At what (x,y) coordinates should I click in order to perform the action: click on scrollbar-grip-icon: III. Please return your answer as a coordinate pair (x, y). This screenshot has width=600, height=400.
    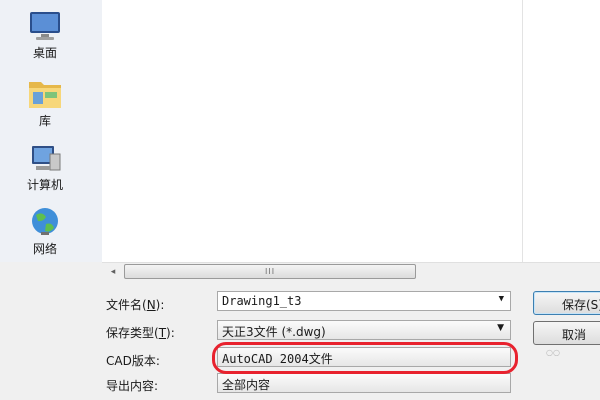
    Looking at the image, I should click on (270, 271).